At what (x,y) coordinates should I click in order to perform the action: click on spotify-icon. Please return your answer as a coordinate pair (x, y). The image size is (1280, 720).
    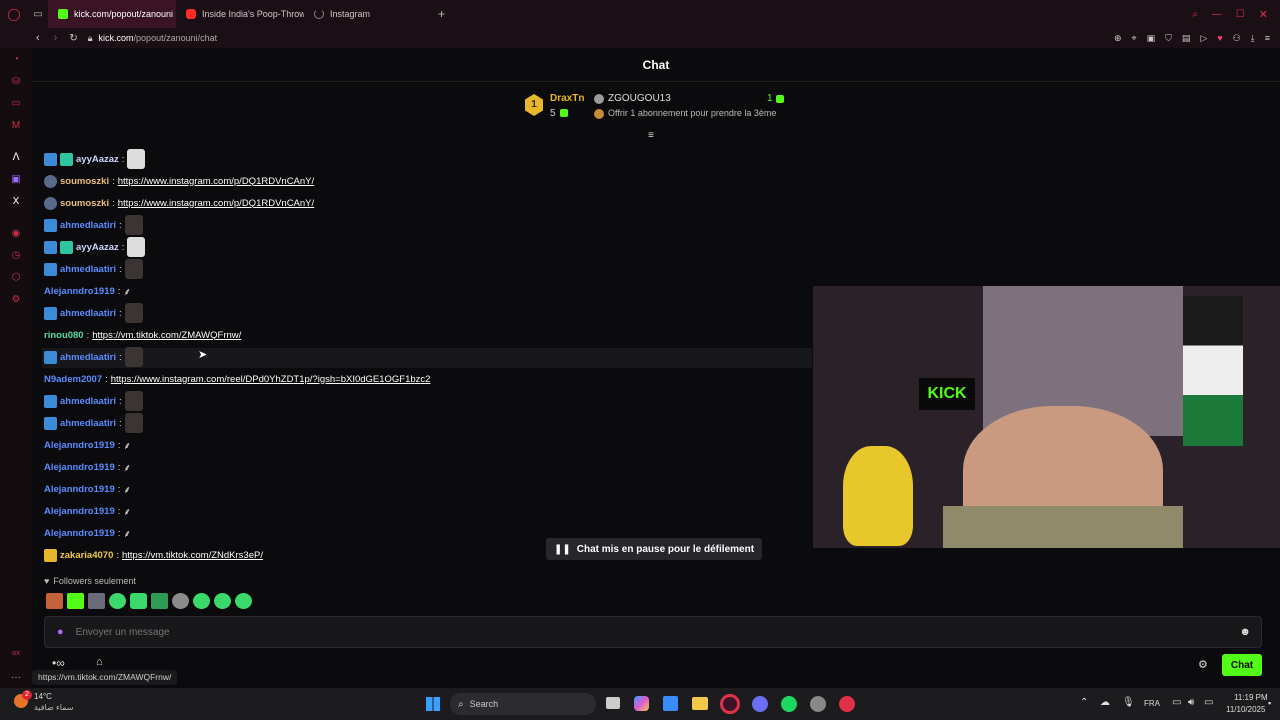
    Looking at the image, I should click on (789, 704).